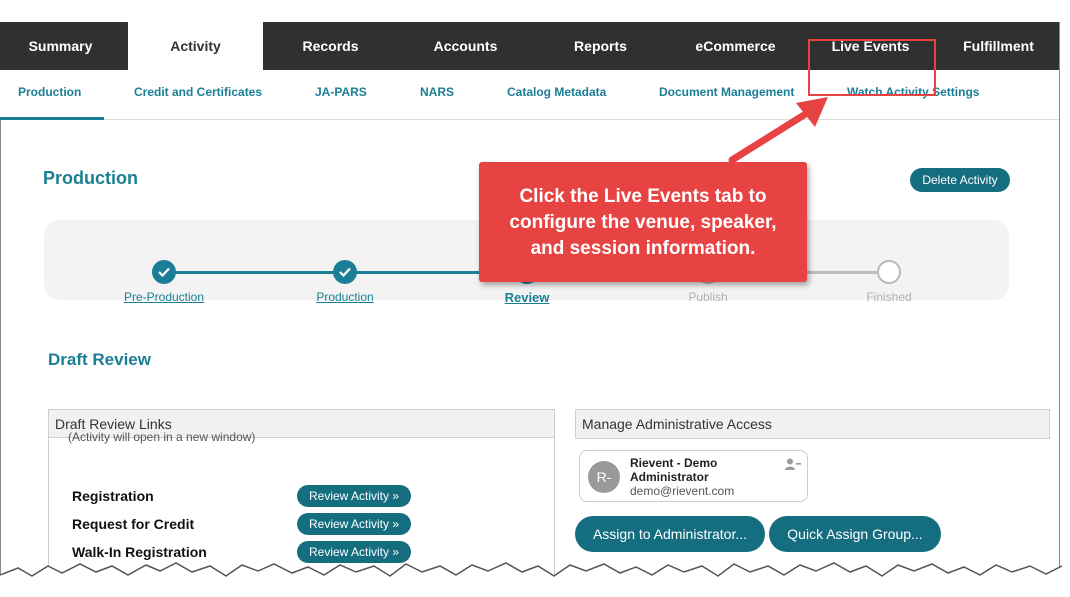  What do you see at coordinates (889, 297) in the screenshot?
I see `step-finished: Finished` at bounding box center [889, 297].